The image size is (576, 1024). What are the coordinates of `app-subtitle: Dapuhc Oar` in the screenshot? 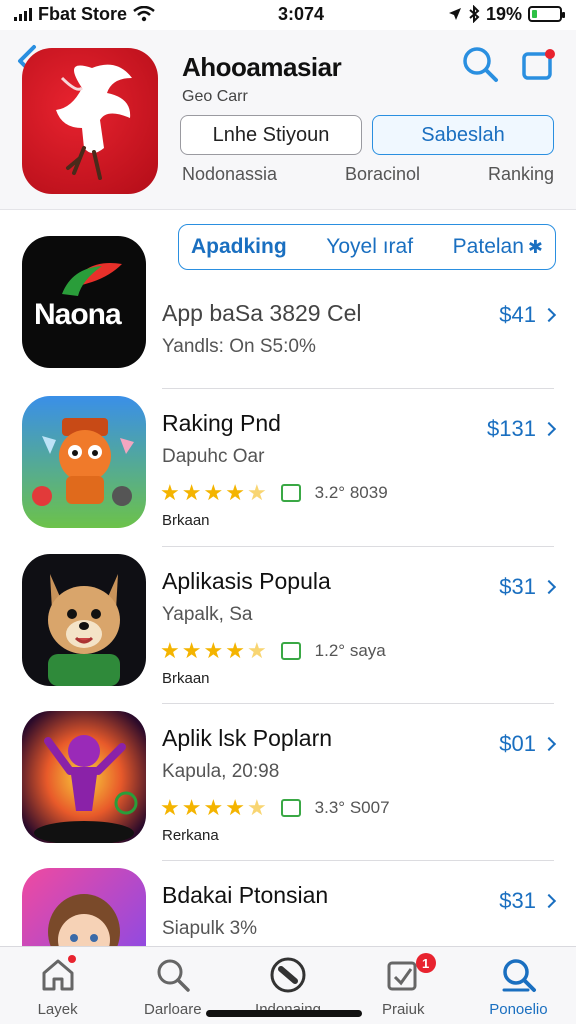 It's located at (213, 456).